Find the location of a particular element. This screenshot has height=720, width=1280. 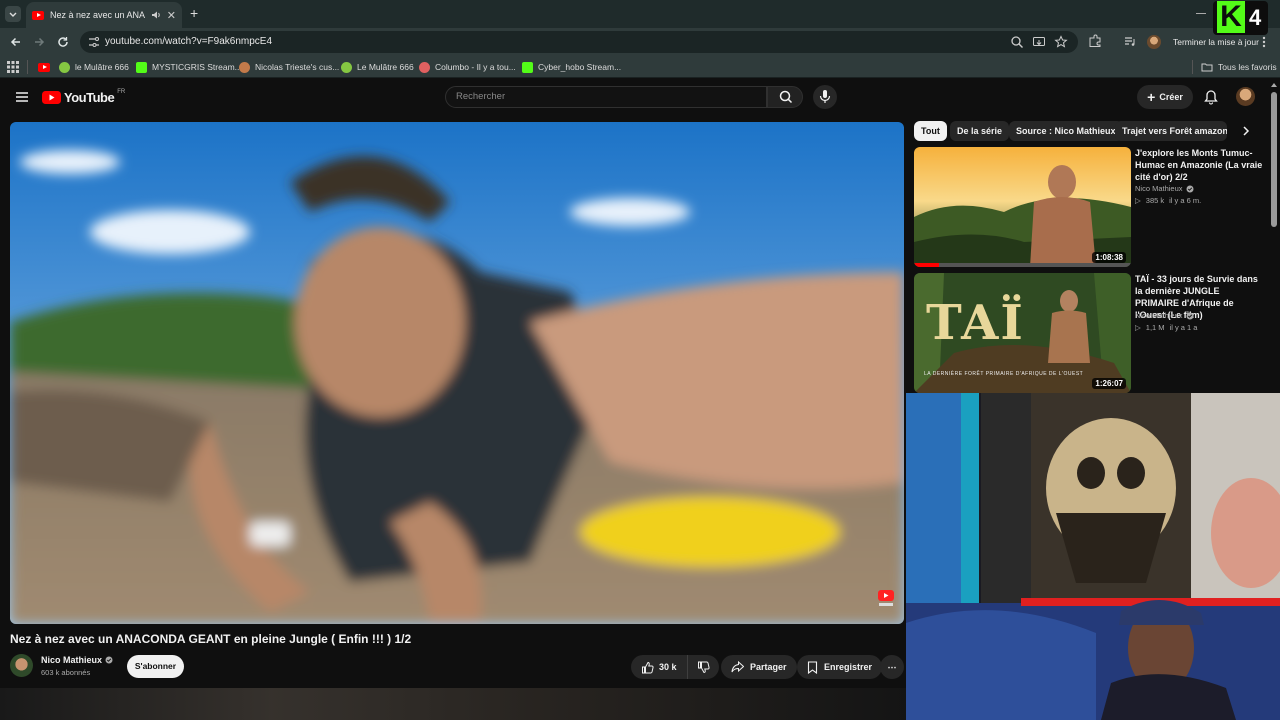

chip-all: Tout is located at coordinates (930, 131).